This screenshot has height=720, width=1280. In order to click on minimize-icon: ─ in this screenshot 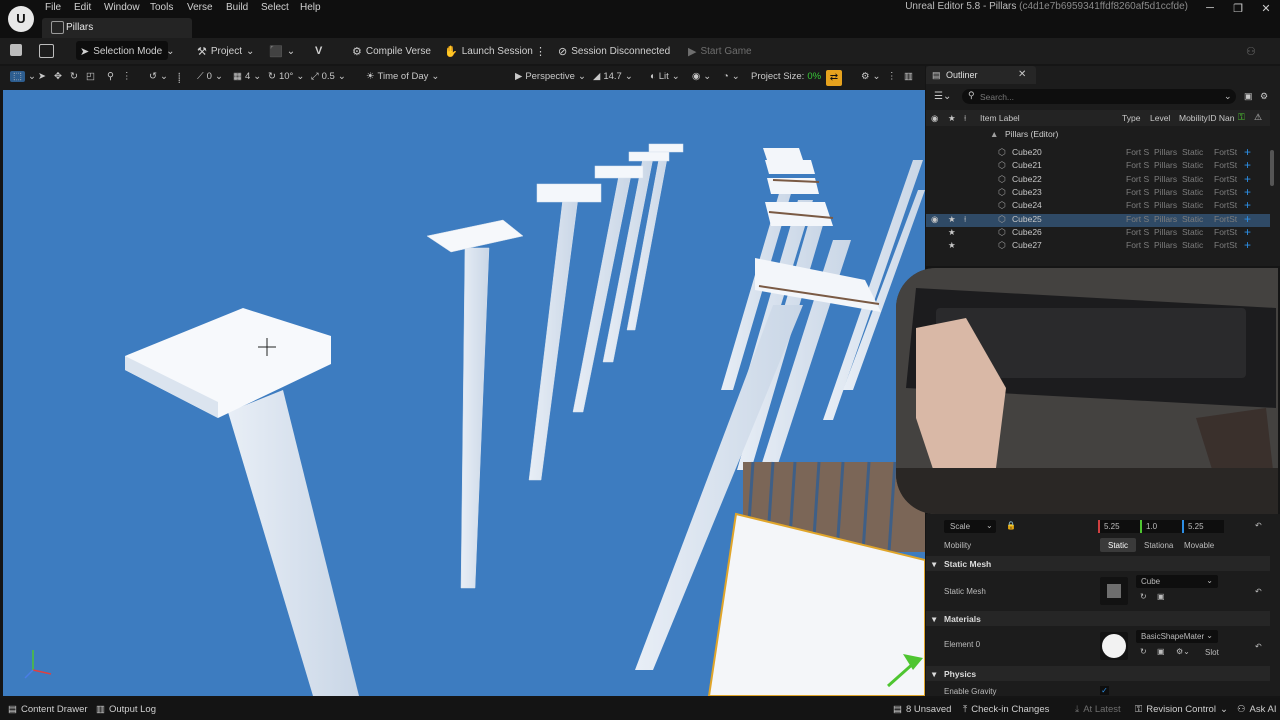, I will do `click(1210, 8)`.